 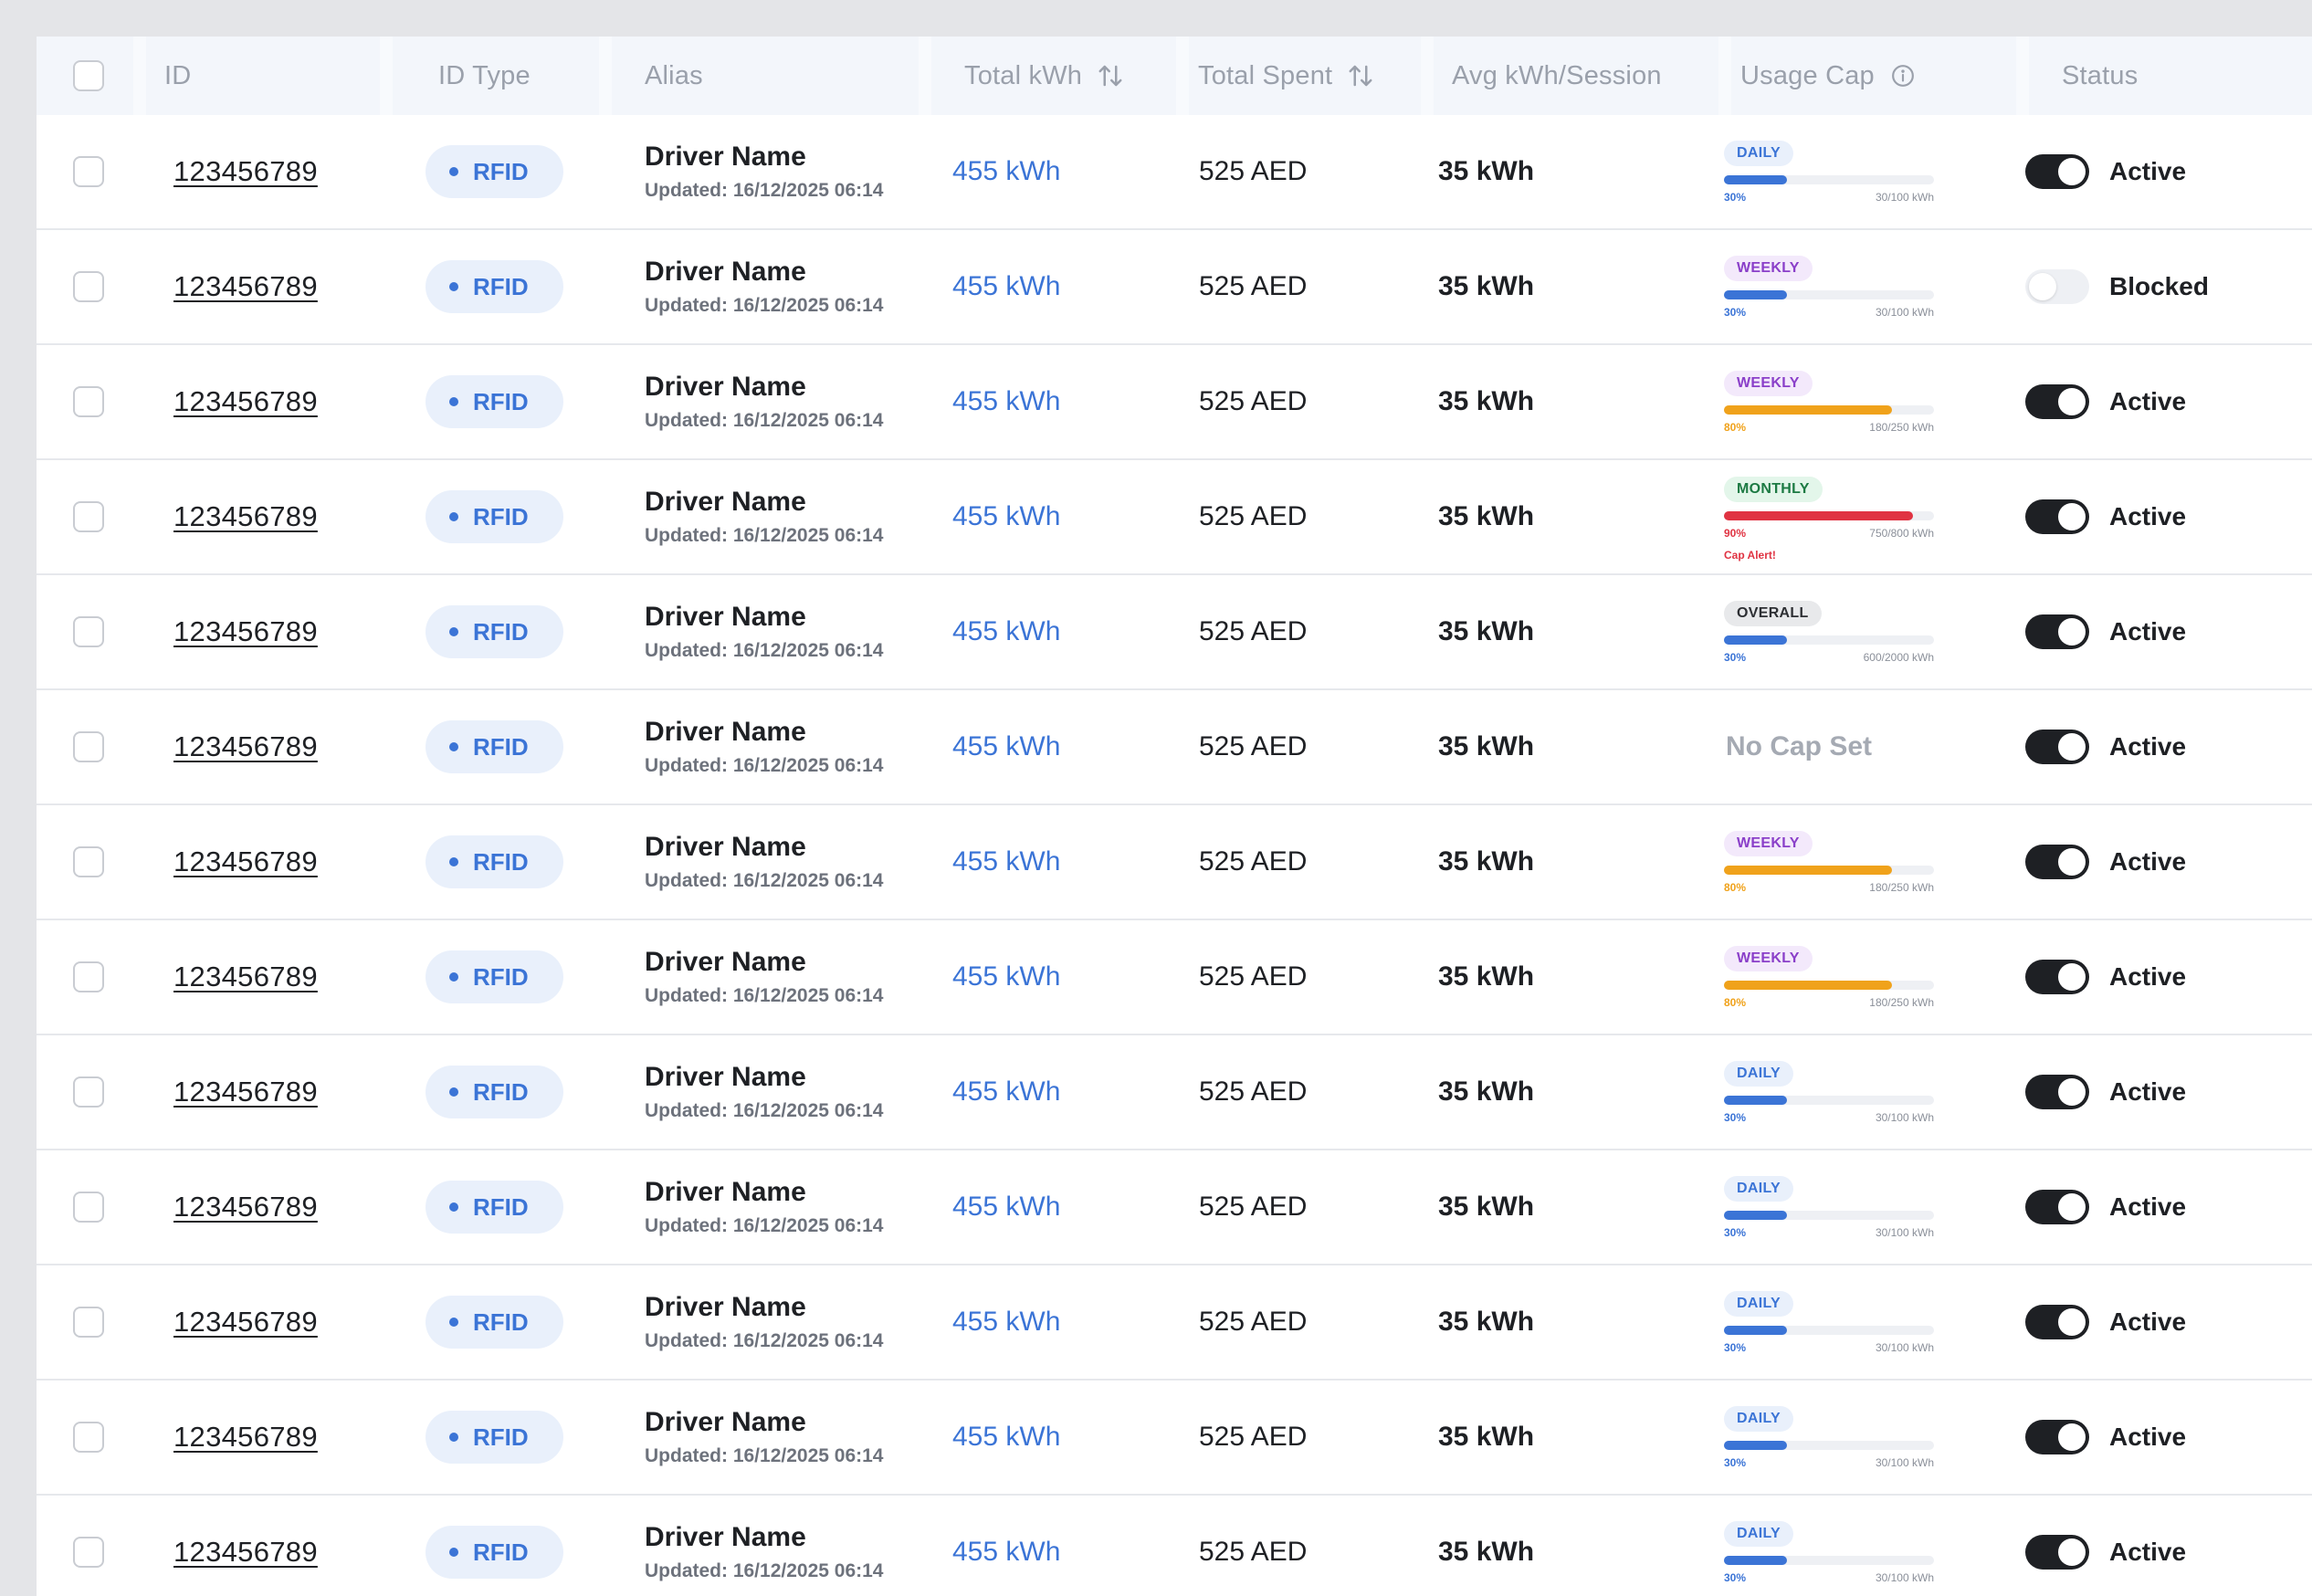 I want to click on header-status: Status, so click(x=2100, y=76).